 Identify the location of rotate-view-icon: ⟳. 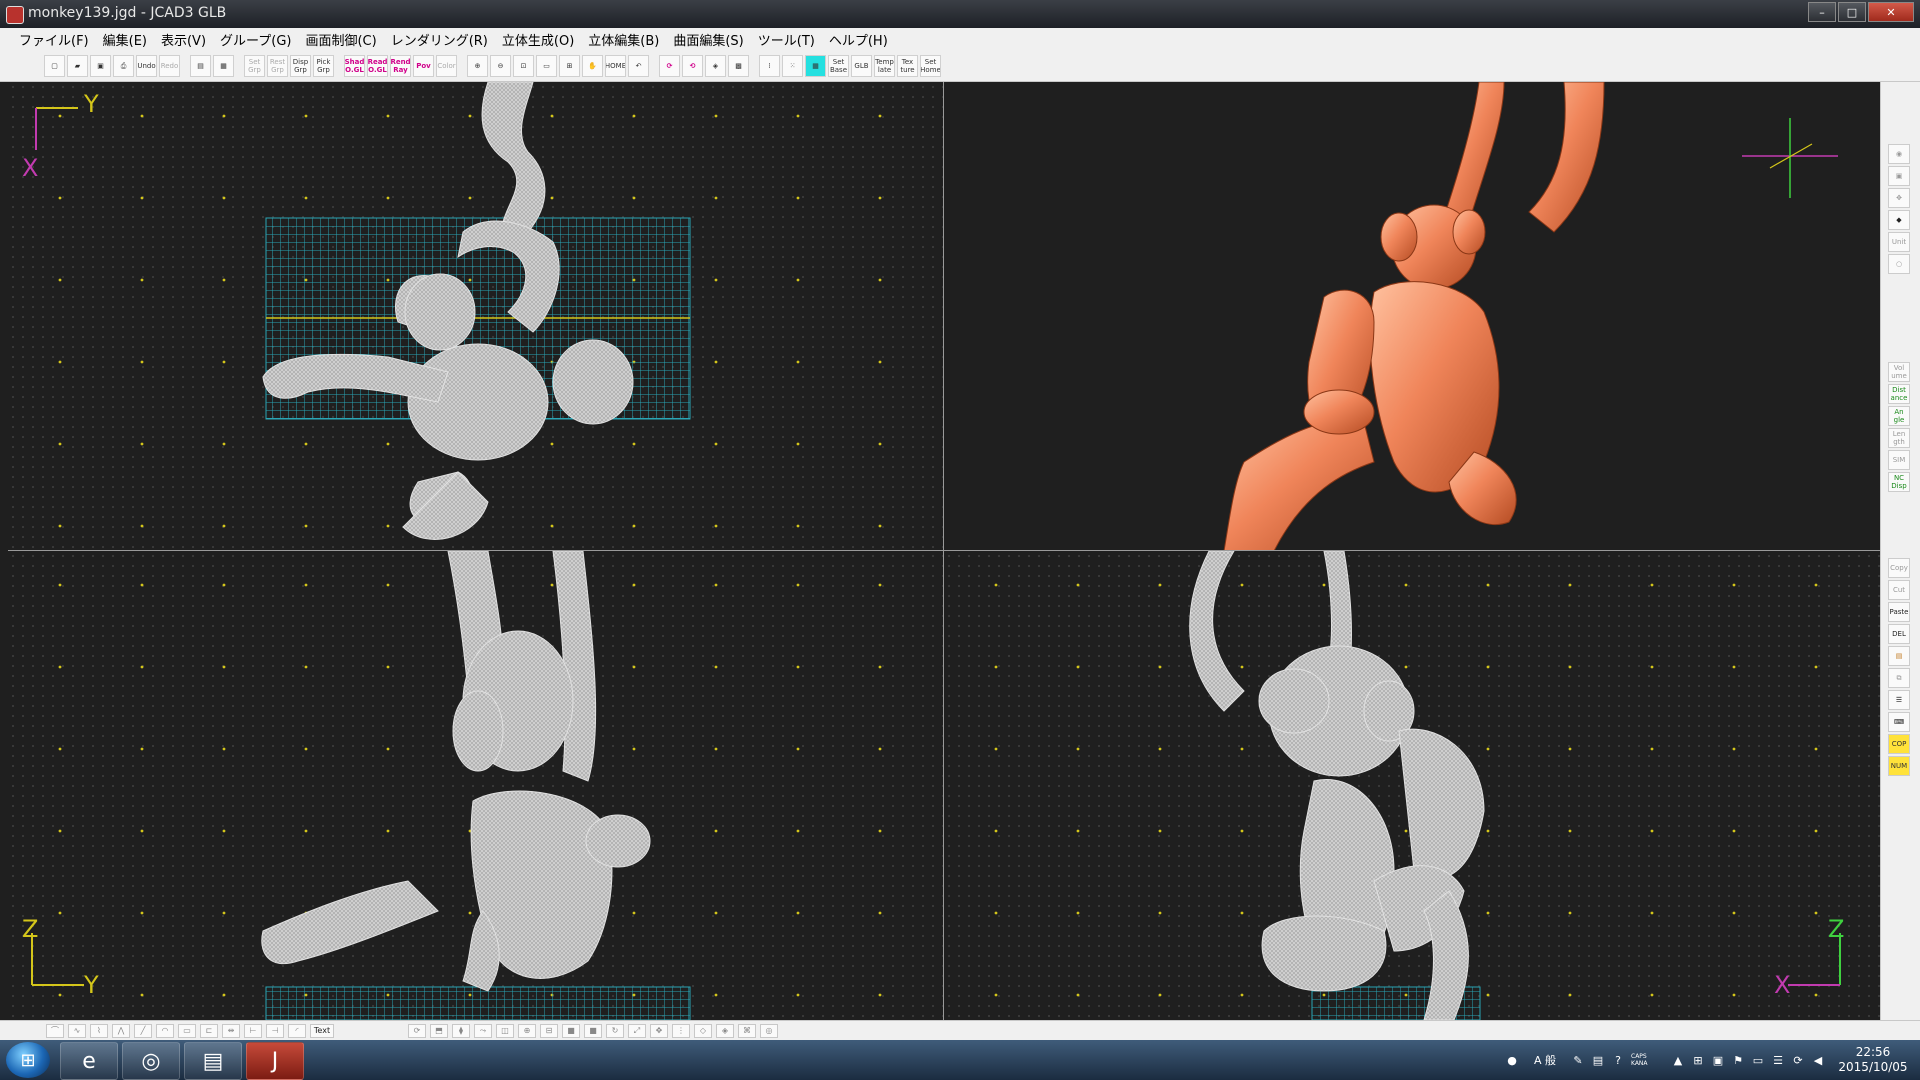
(669, 65).